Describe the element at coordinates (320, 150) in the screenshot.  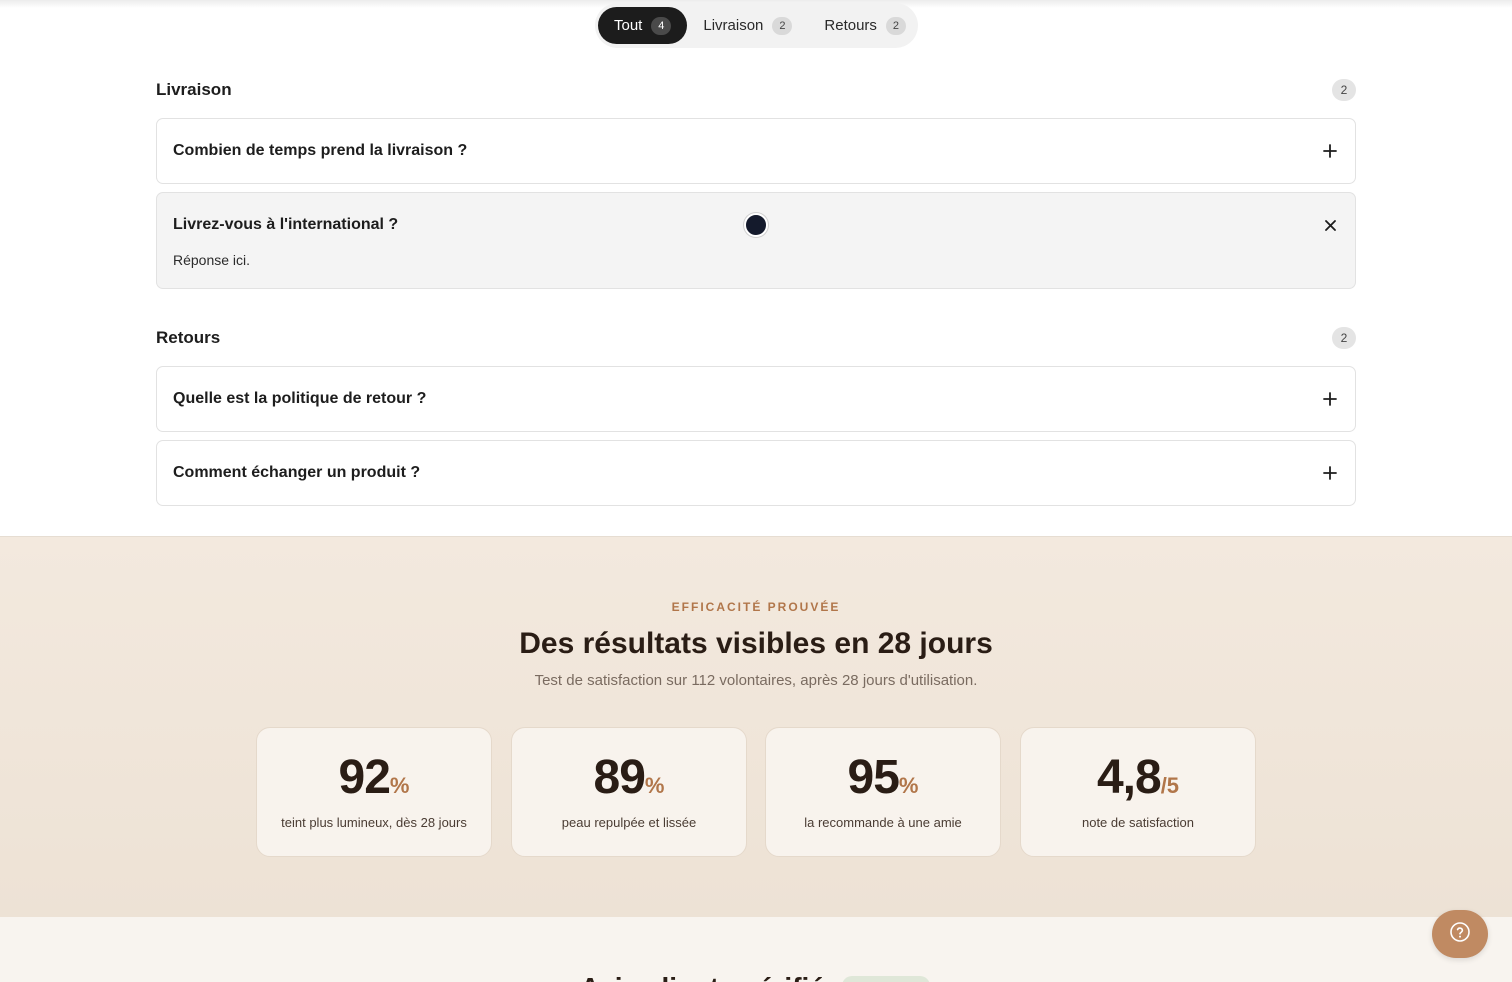
I see `faq-question: Combien de temps prend la livraison ?` at that location.